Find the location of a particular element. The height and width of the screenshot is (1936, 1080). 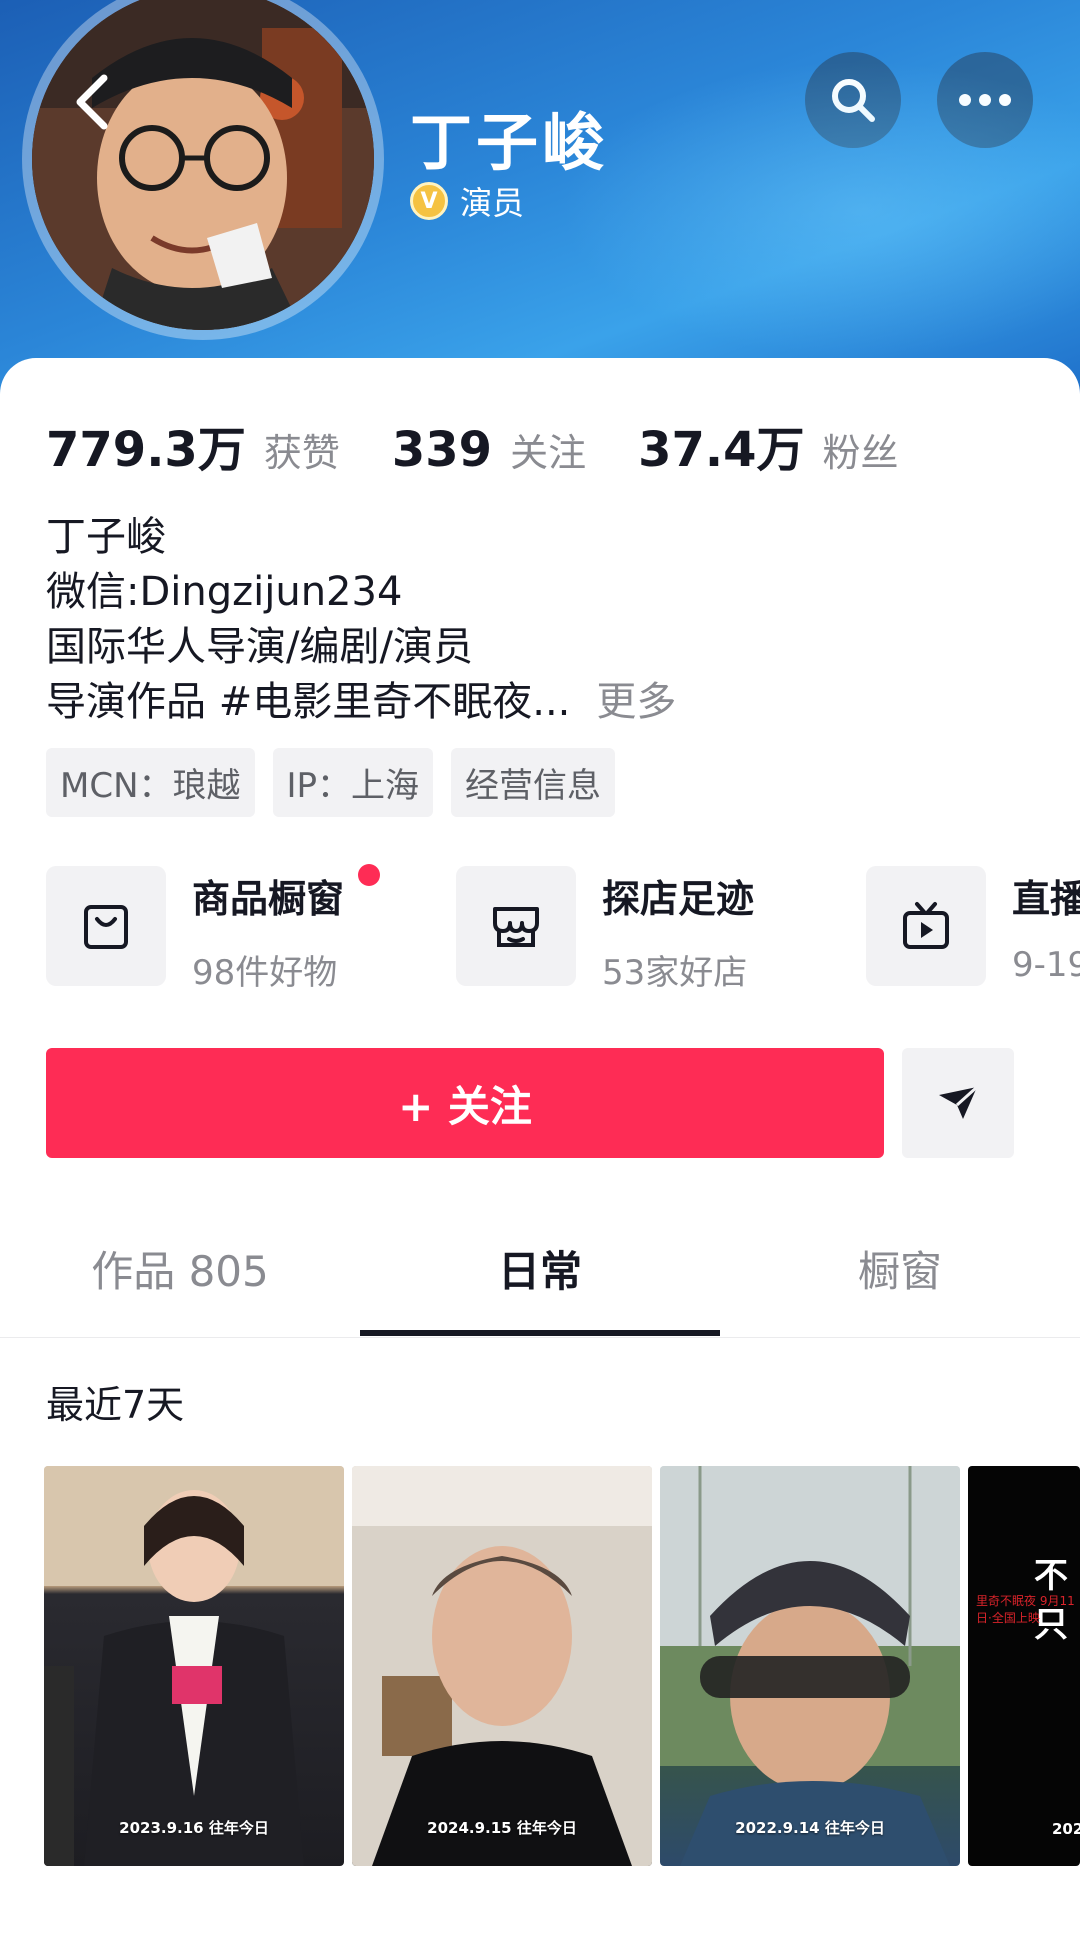

chevron-left-icon is located at coordinates (92, 102).